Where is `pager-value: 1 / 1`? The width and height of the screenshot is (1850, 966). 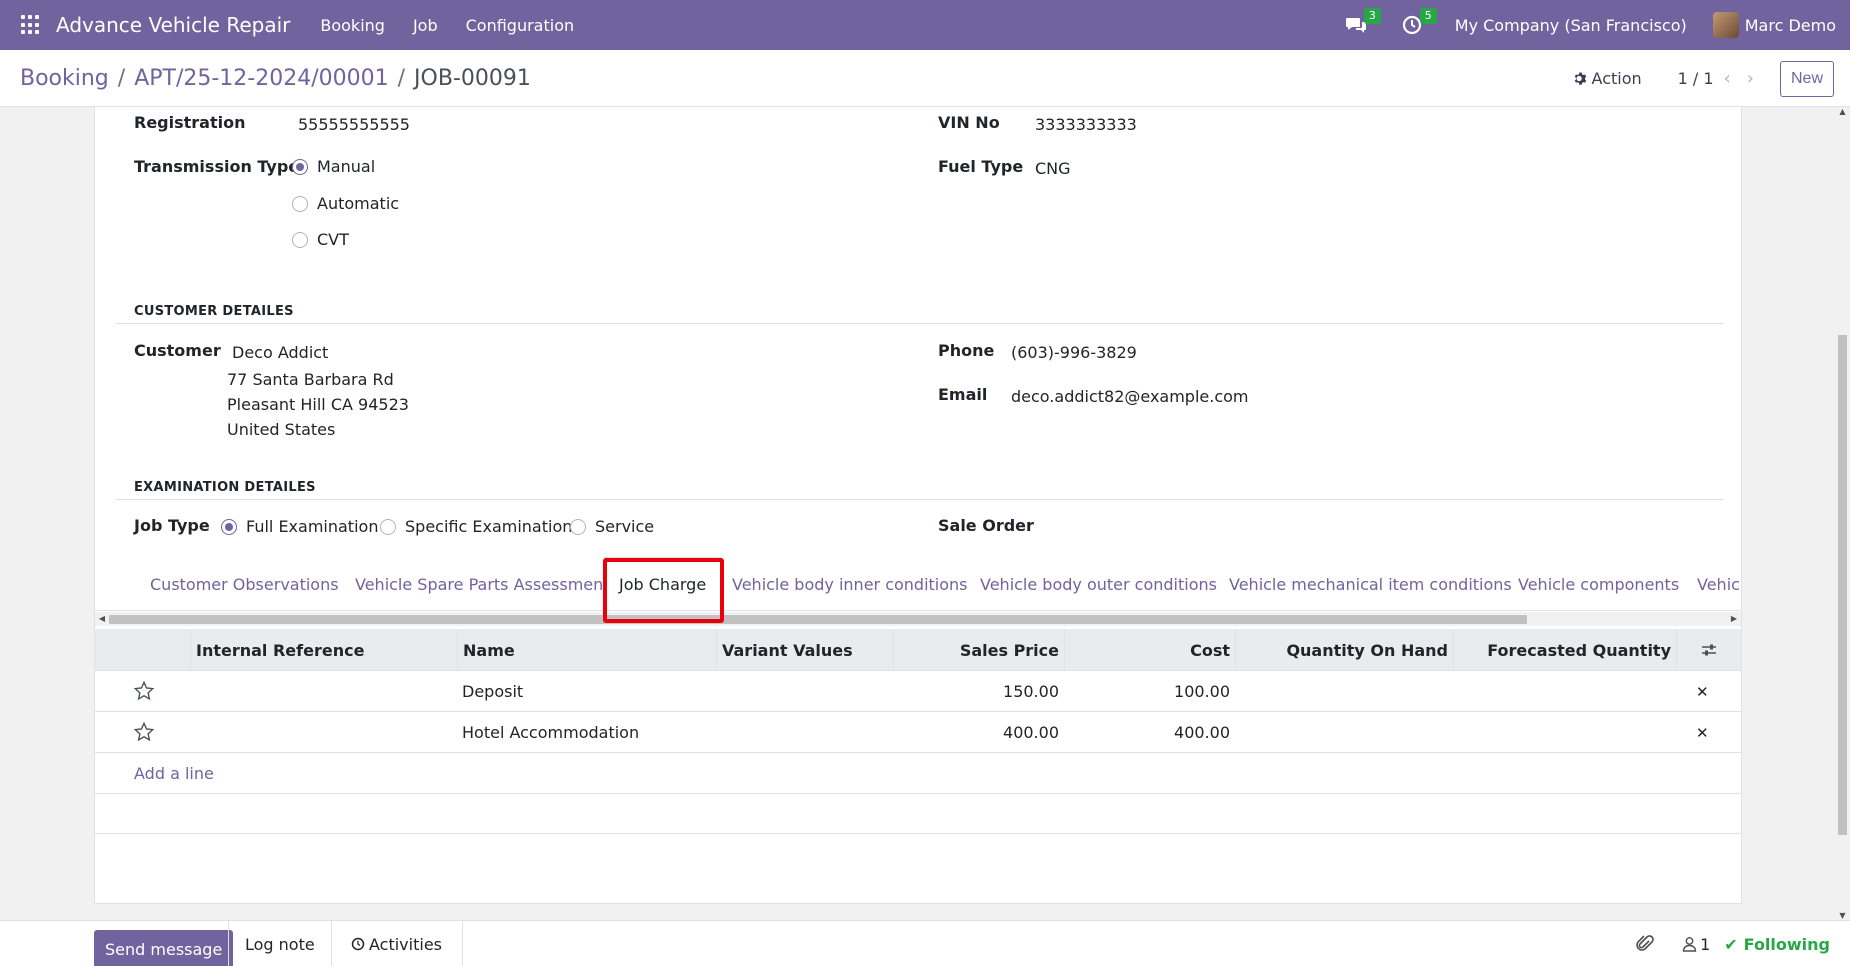
pager-value: 1 / 1 is located at coordinates (1696, 78).